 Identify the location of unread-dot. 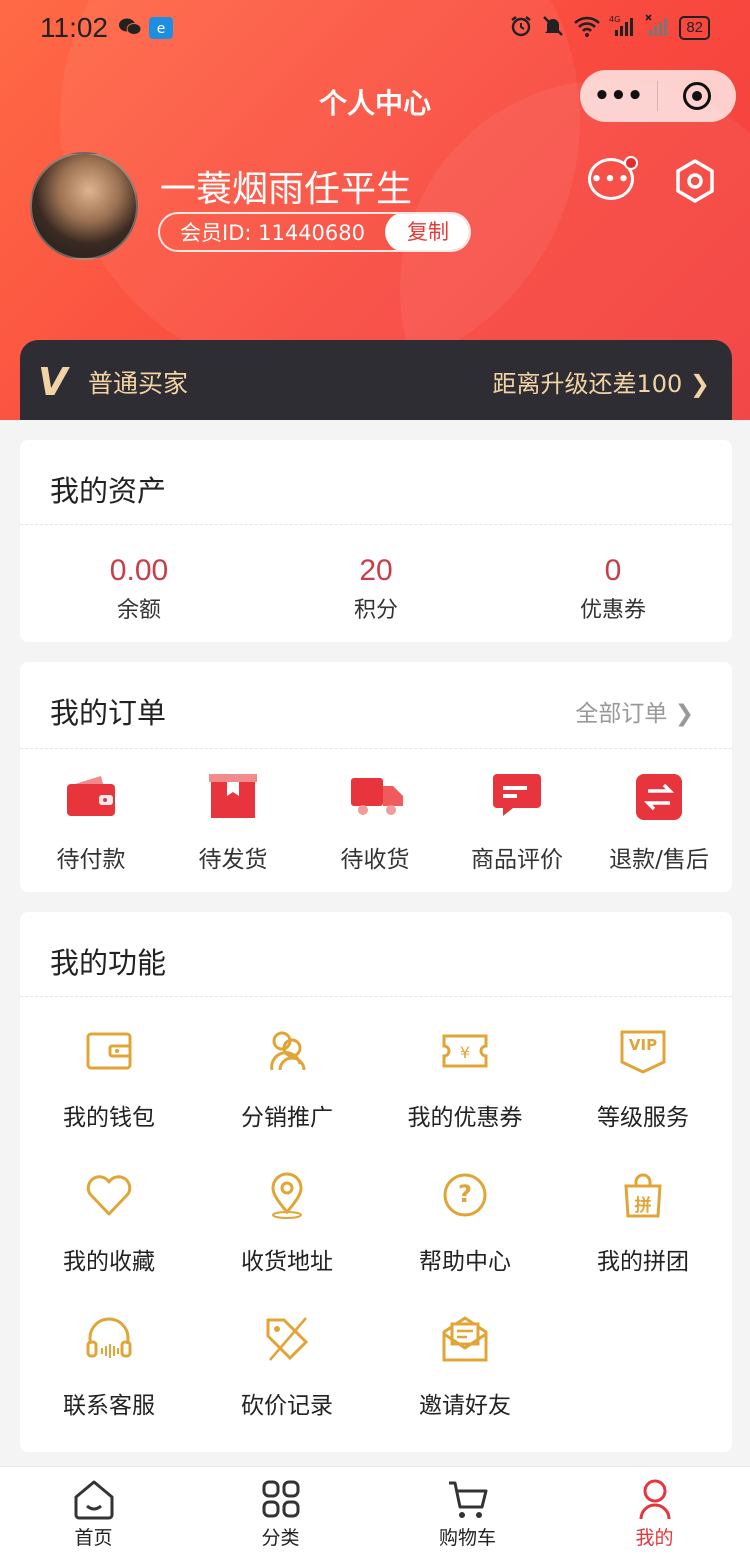
(631, 163).